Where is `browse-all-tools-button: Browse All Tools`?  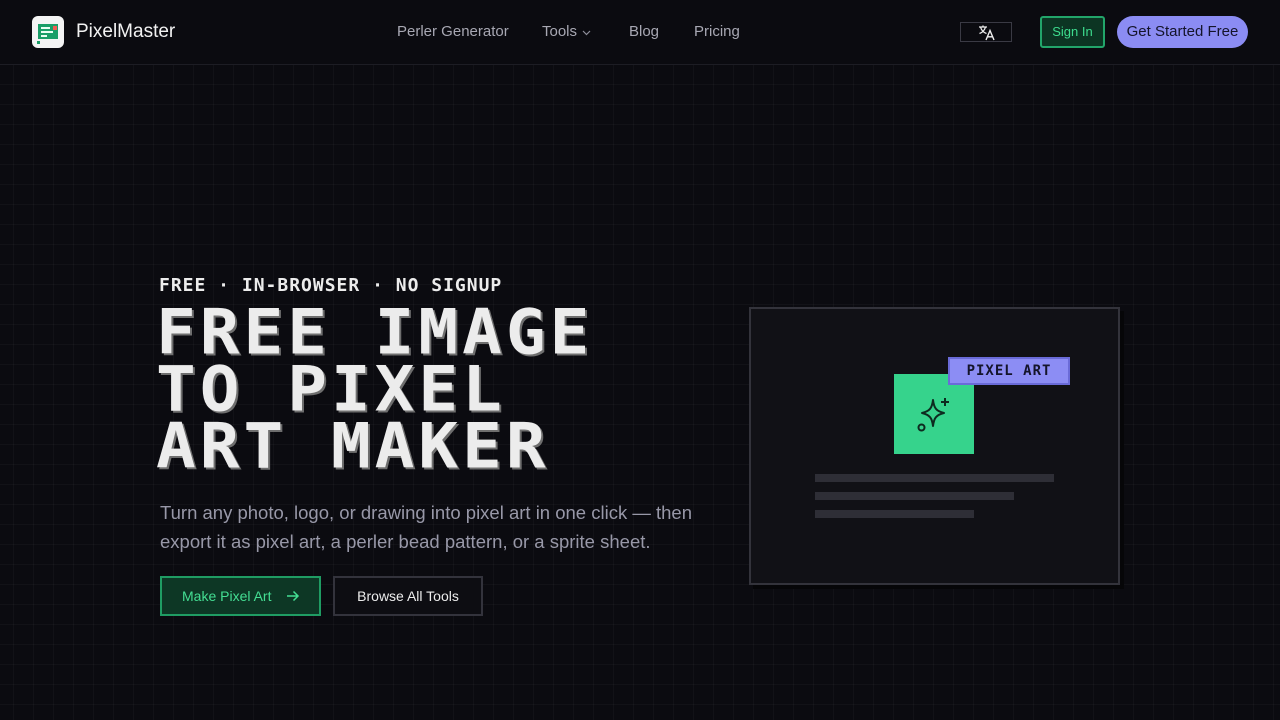 browse-all-tools-button: Browse All Tools is located at coordinates (408, 596).